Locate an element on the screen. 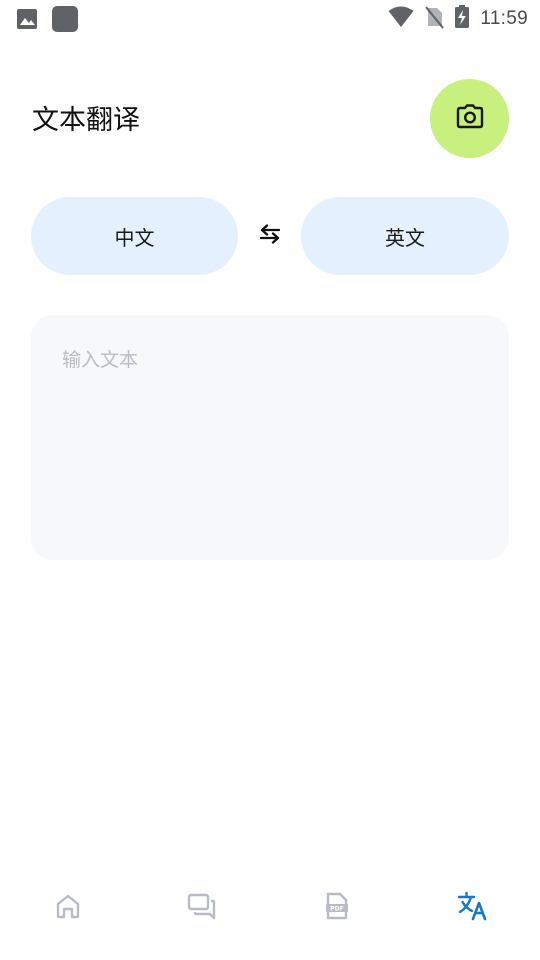 The width and height of the screenshot is (540, 960). camera-button is located at coordinates (469, 118).